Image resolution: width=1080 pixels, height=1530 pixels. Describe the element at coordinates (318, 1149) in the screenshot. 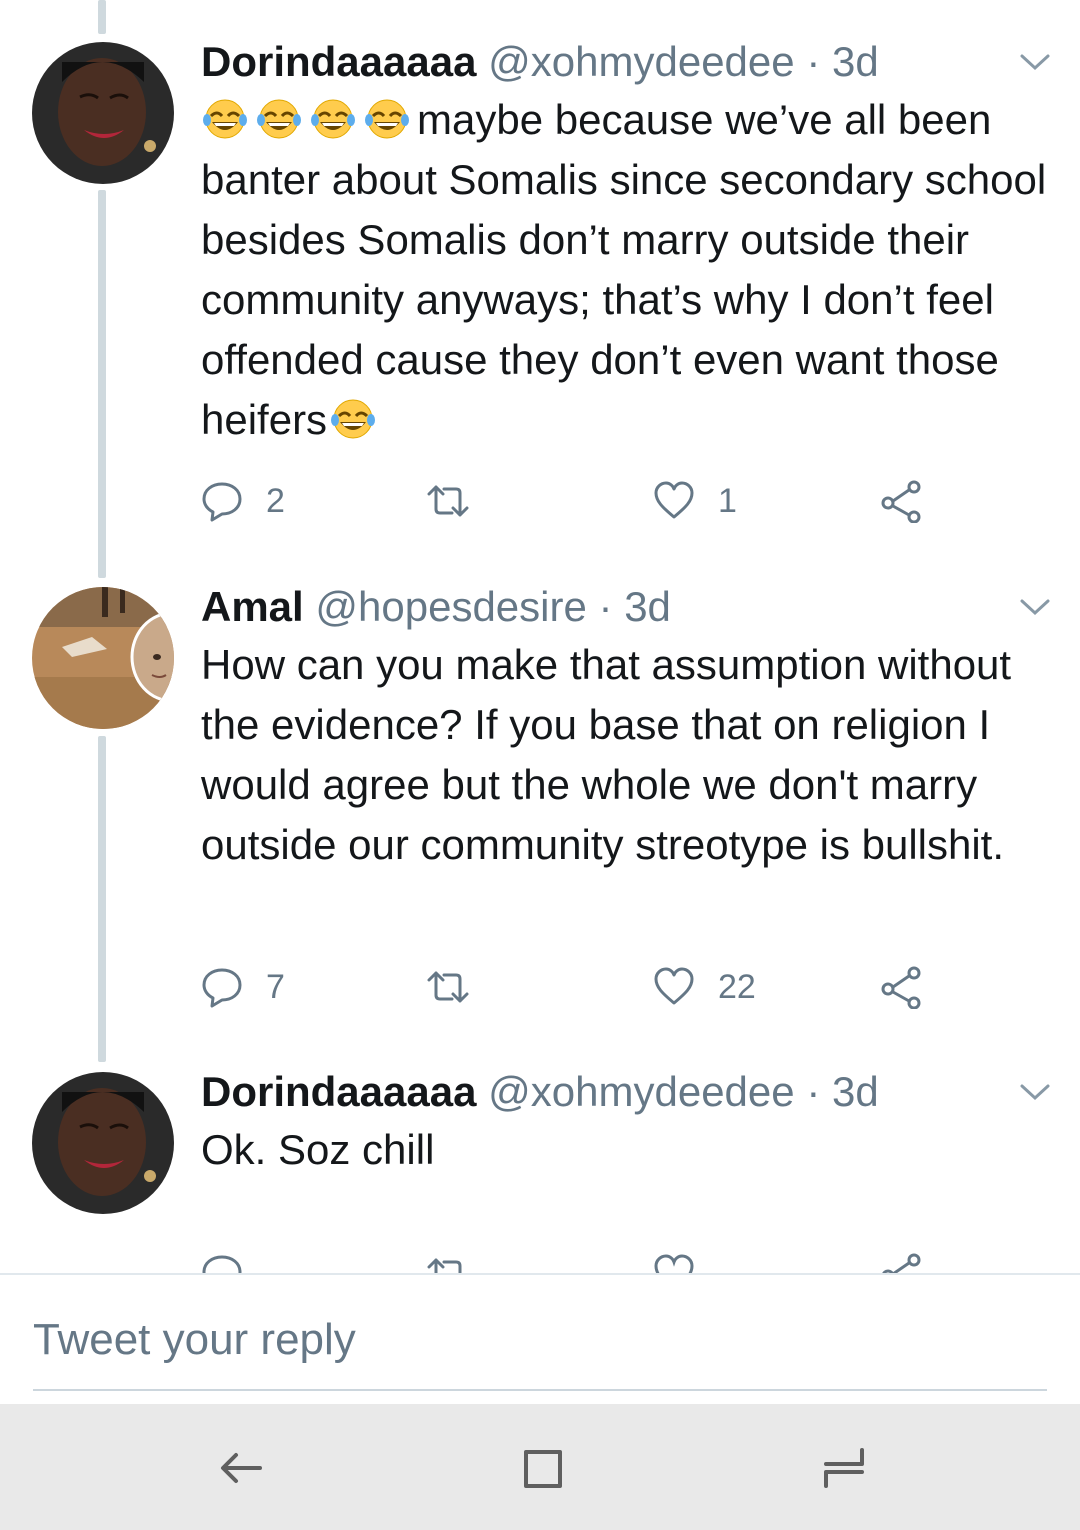

I see `tweet-text: Ok. Soz chill` at that location.